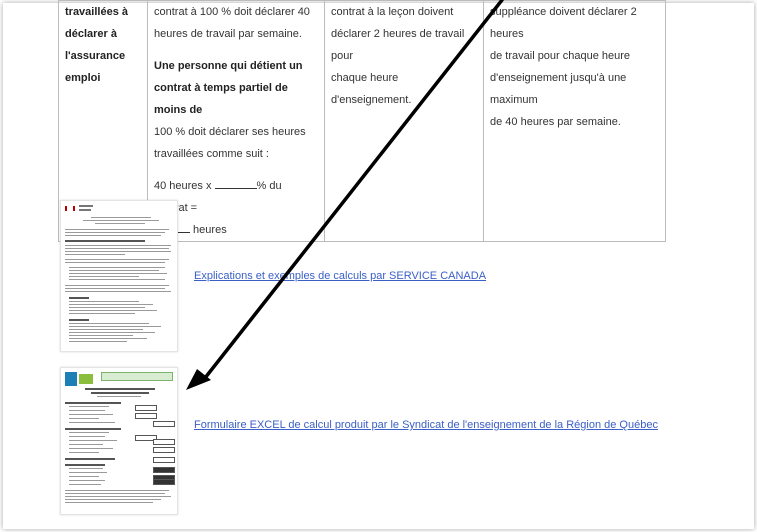 This screenshot has width=757, height=532. I want to click on spreadsheet-thumbnail, so click(119, 441).